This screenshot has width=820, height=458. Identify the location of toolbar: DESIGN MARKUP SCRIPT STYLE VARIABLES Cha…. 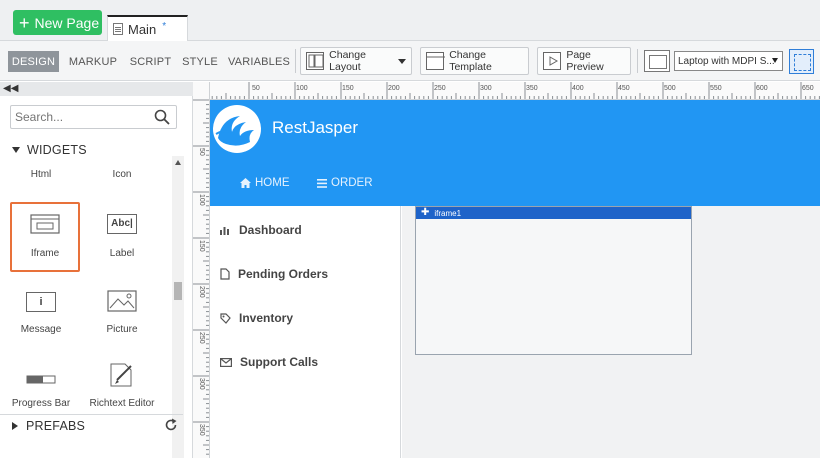
(410, 61).